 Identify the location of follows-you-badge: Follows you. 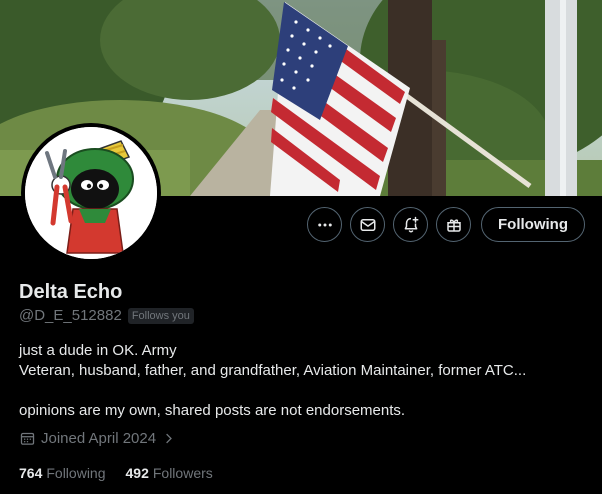
(160, 315).